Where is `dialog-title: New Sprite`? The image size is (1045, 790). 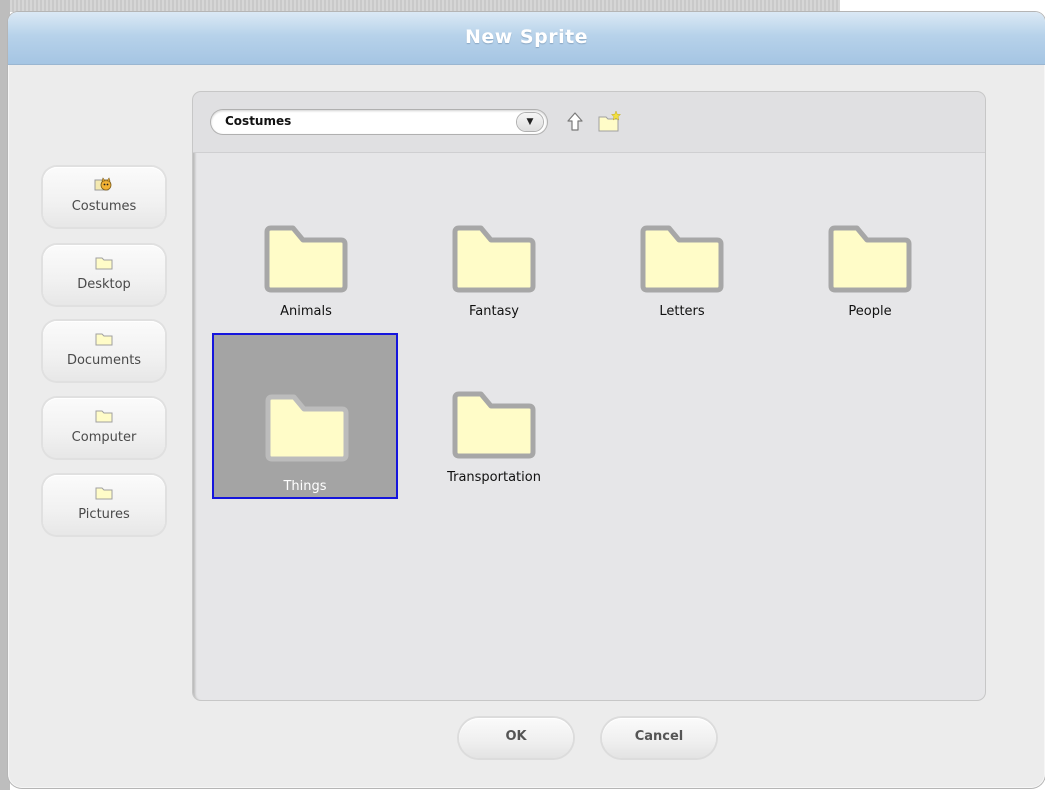 dialog-title: New Sprite is located at coordinates (526, 37).